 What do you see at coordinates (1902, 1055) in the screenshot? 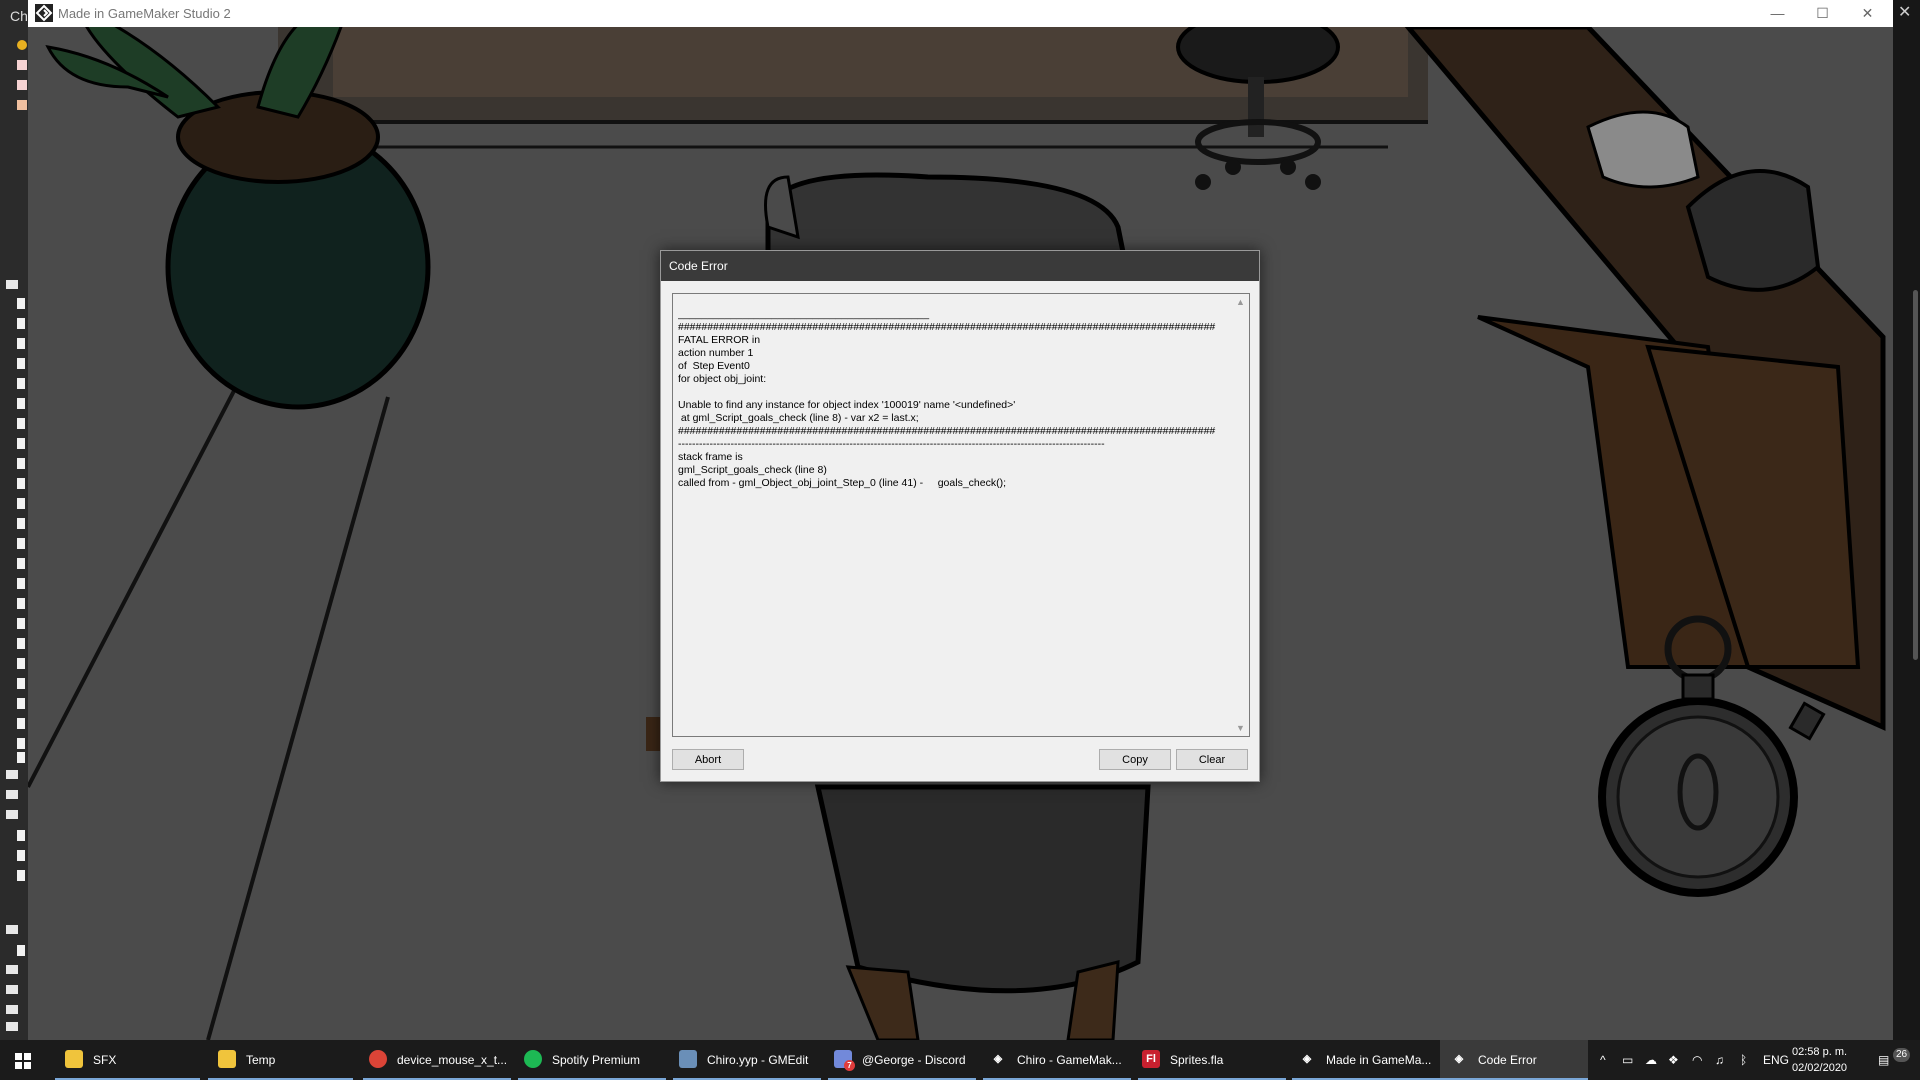
I see `notification-count: 26` at bounding box center [1902, 1055].